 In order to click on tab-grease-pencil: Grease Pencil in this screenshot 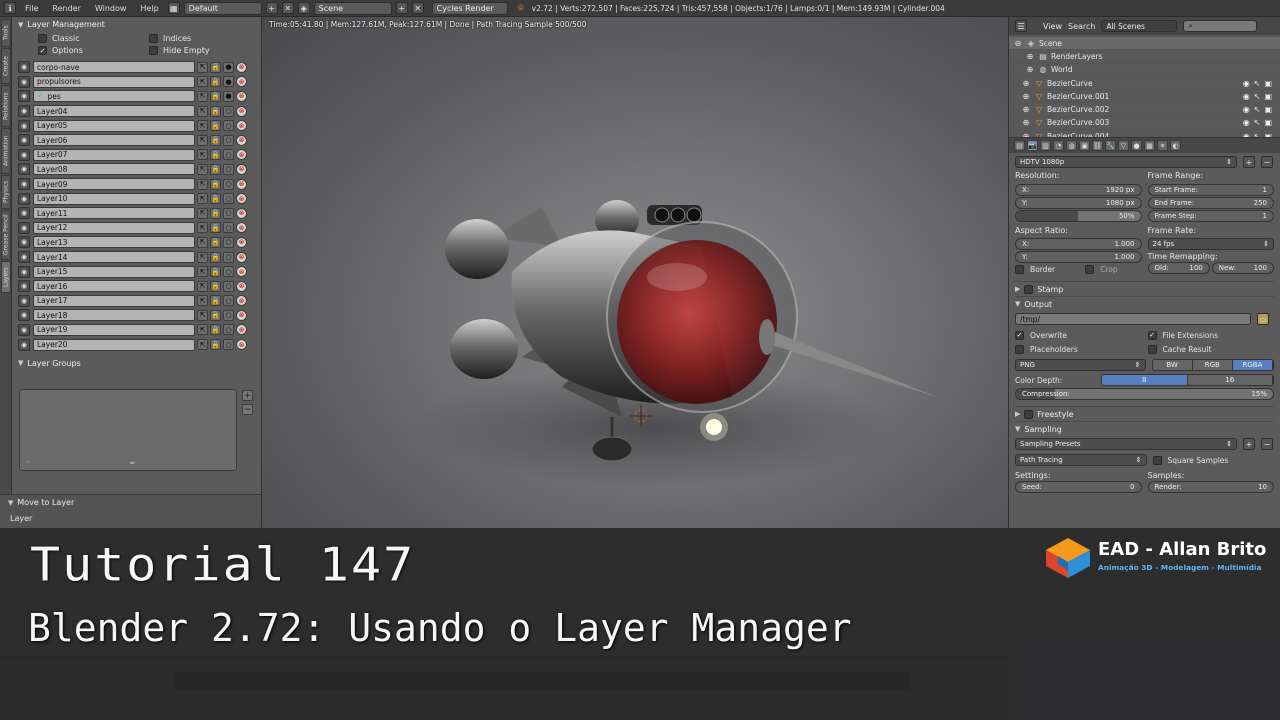, I will do `click(6, 235)`.